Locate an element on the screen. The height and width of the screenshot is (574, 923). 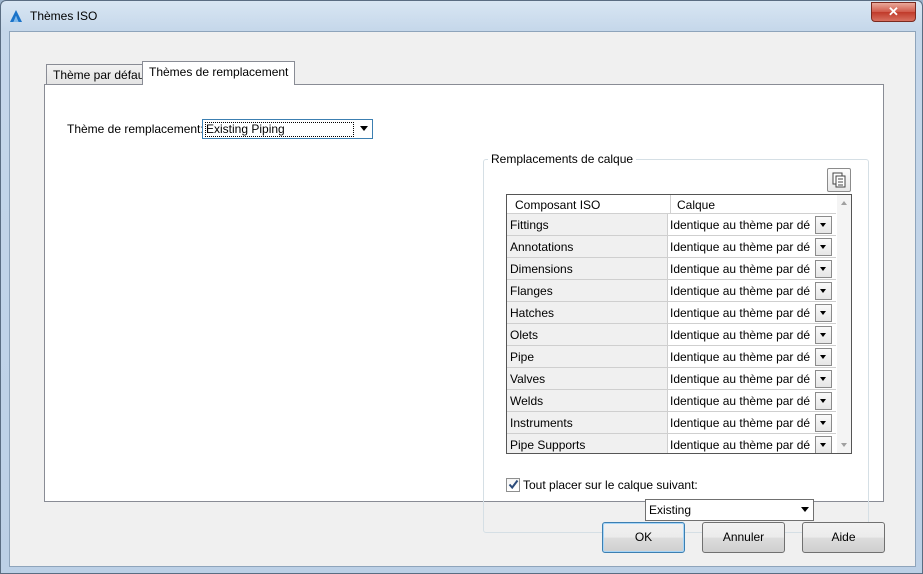
row-component-label: Olets is located at coordinates (524, 335).